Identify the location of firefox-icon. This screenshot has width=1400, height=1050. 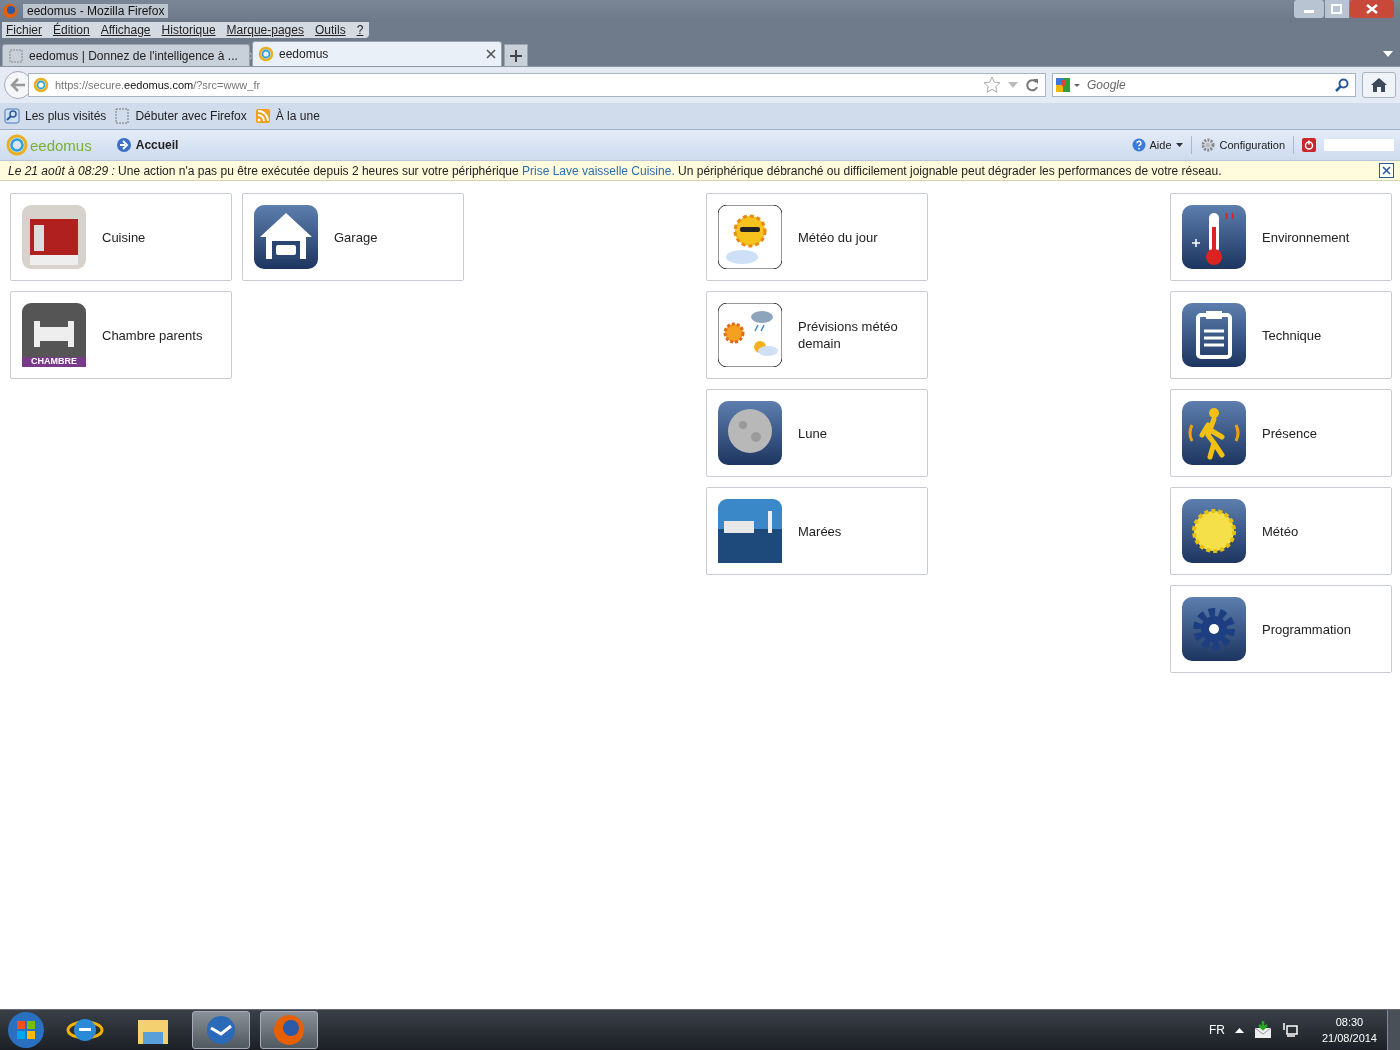
(10, 11).